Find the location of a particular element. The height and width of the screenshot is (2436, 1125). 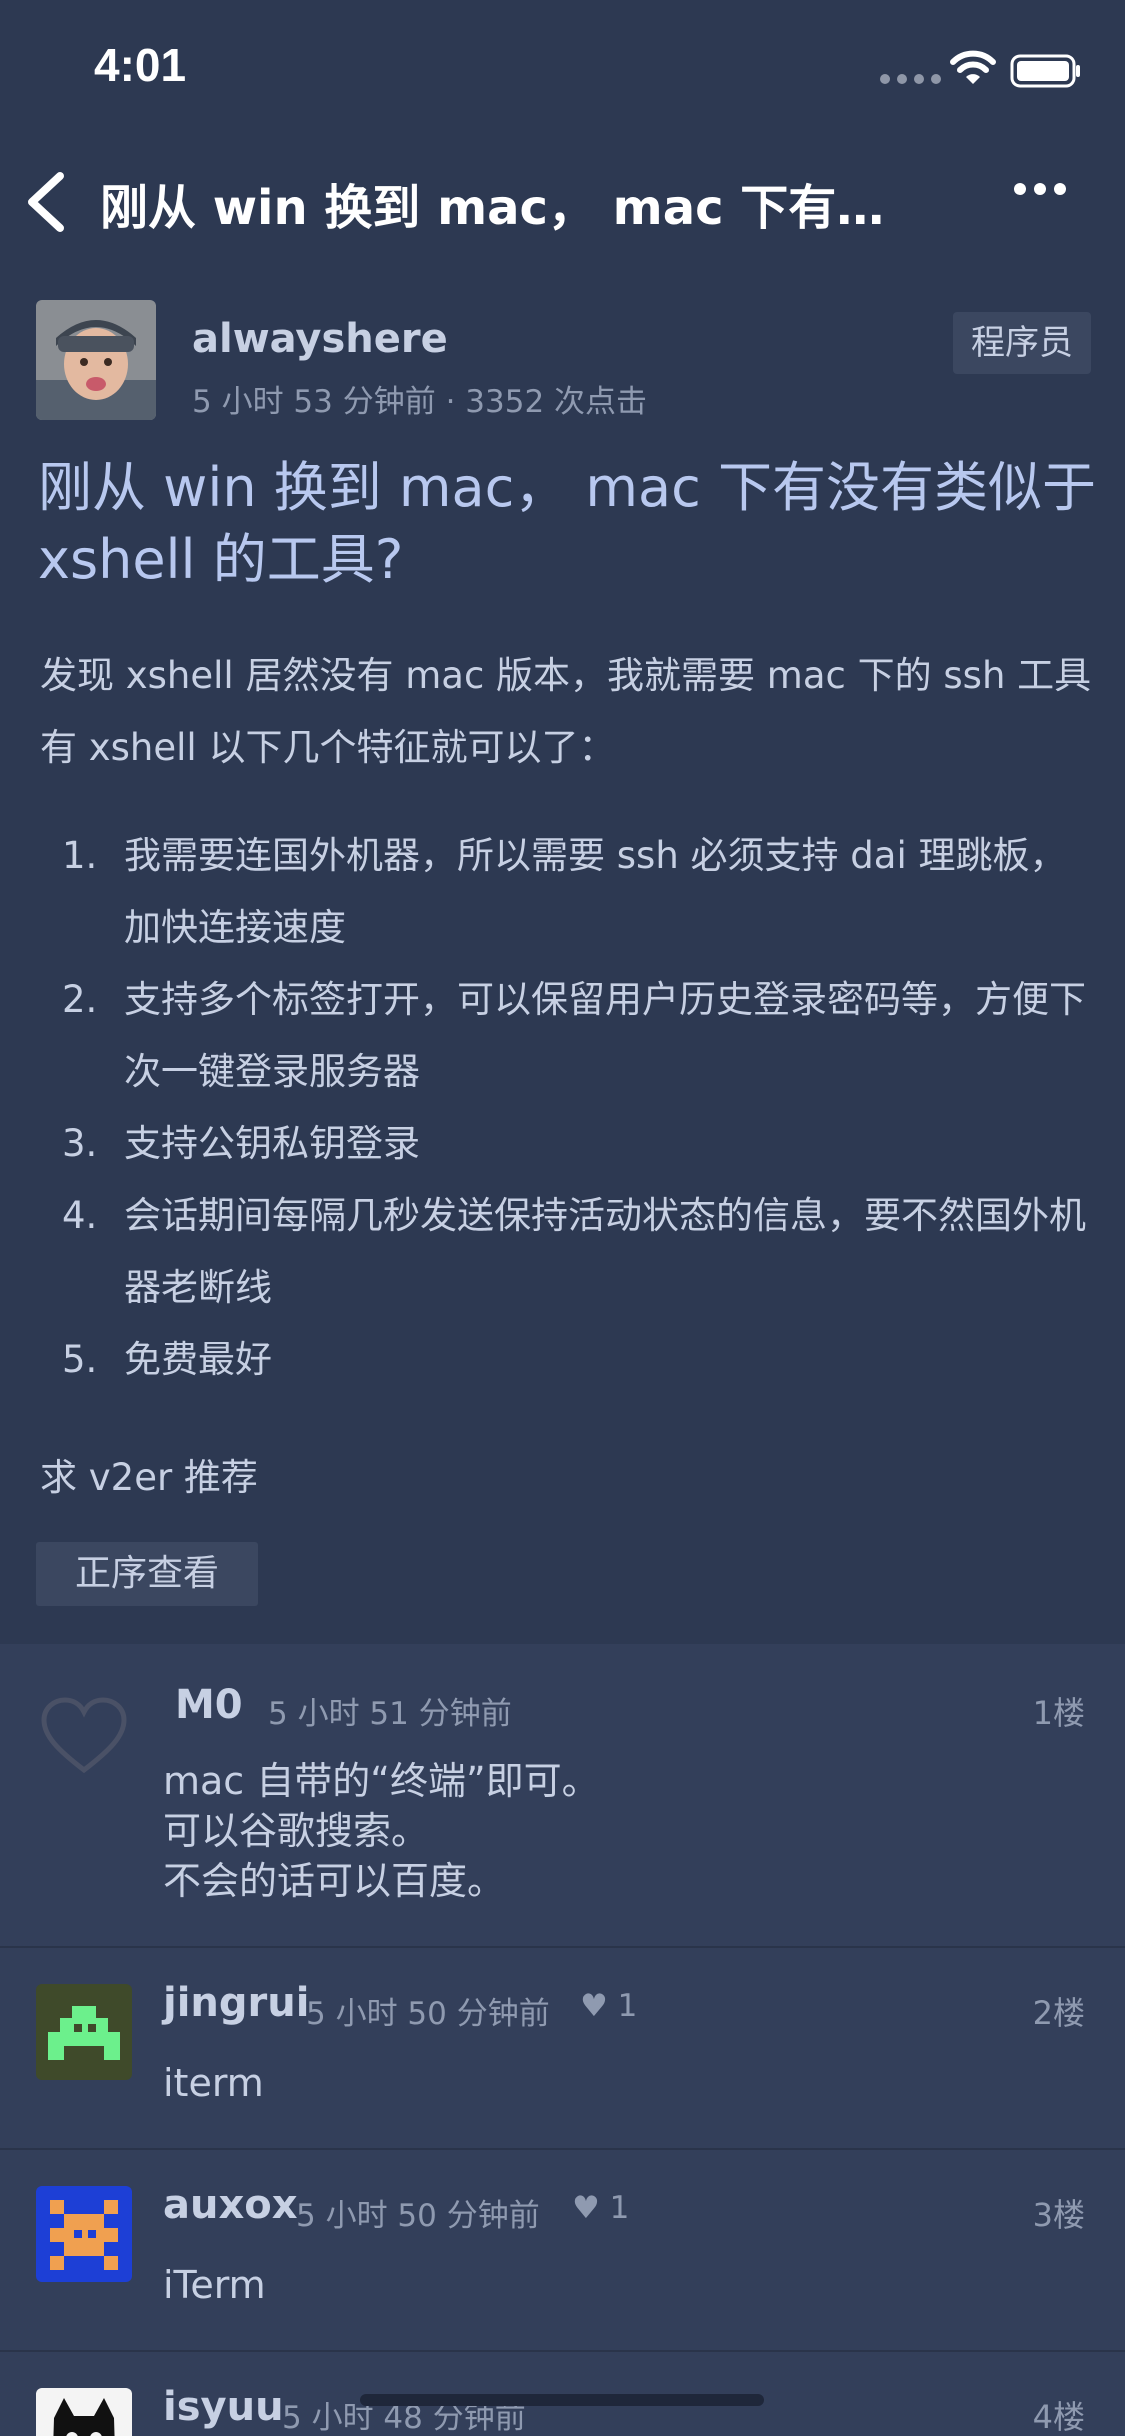

reply-floor: 1楼 is located at coordinates (1058, 1713).